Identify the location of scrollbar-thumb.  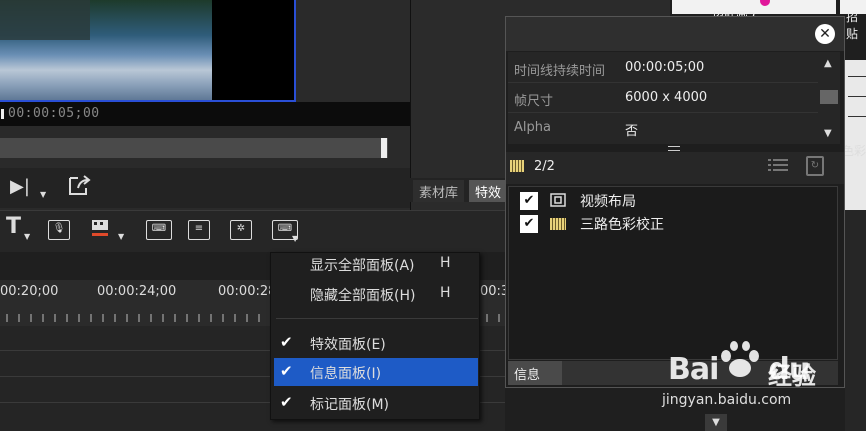
(829, 97).